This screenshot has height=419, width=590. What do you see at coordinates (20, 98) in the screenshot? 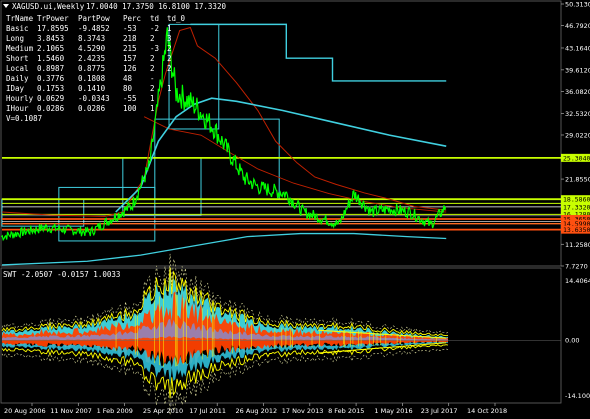
I see `table-cell: Hourly` at bounding box center [20, 98].